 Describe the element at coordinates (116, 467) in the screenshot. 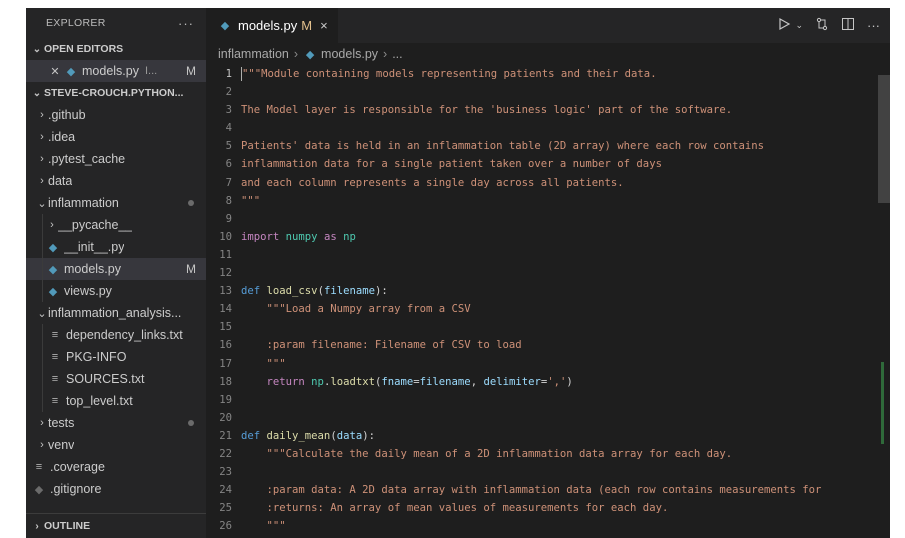

I see `tree-item-coverage: ≡ .coverage` at that location.